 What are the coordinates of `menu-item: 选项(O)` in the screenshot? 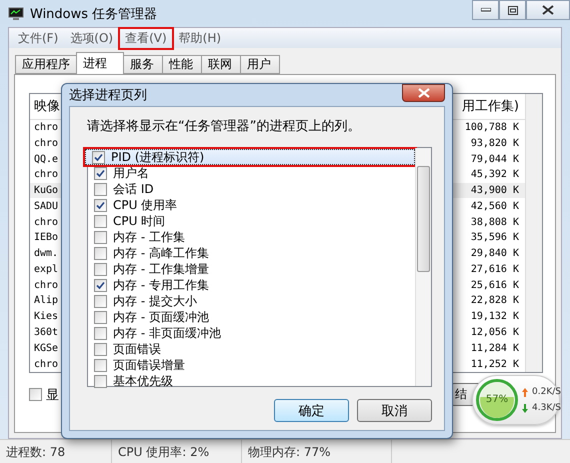 It's located at (91, 38).